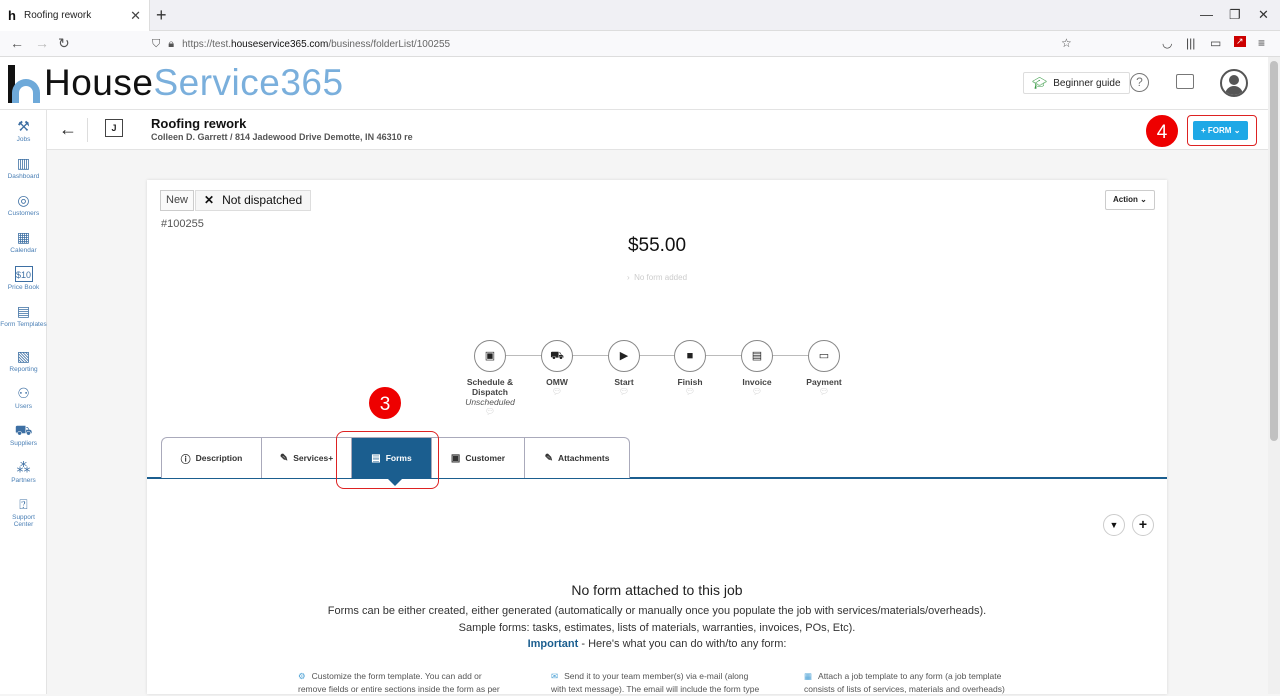  Describe the element at coordinates (87, 130) in the screenshot. I see `divider` at that location.